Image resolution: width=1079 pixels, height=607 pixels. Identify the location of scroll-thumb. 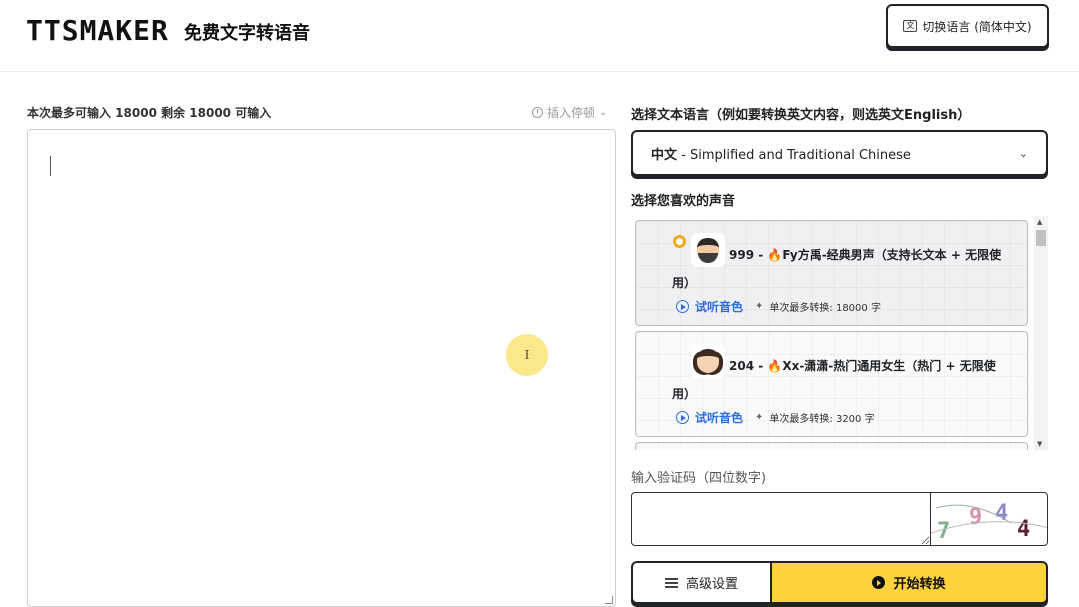
(1041, 238).